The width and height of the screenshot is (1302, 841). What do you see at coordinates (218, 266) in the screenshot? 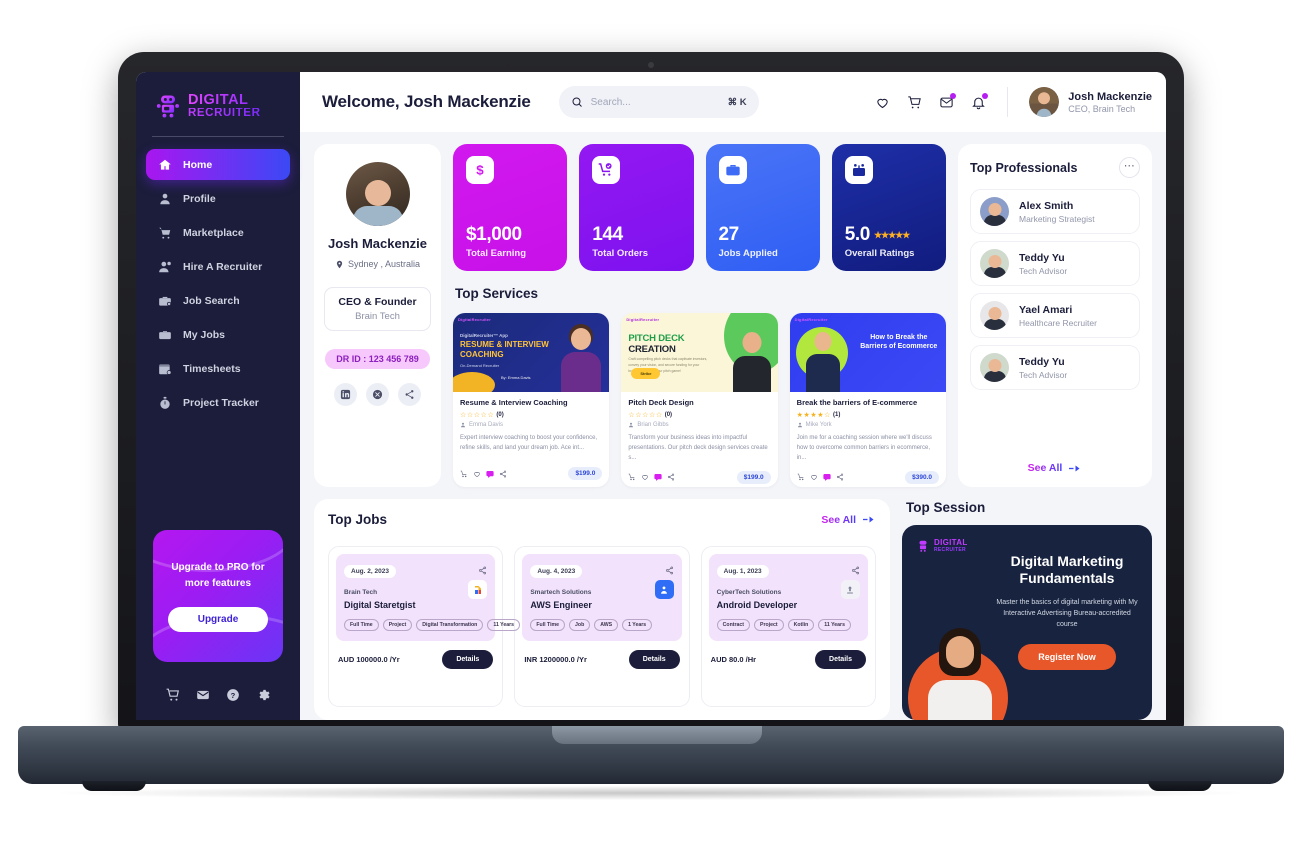
I see `sidebar-item-hire-a-recruiter: Hire A Recruiter` at bounding box center [218, 266].